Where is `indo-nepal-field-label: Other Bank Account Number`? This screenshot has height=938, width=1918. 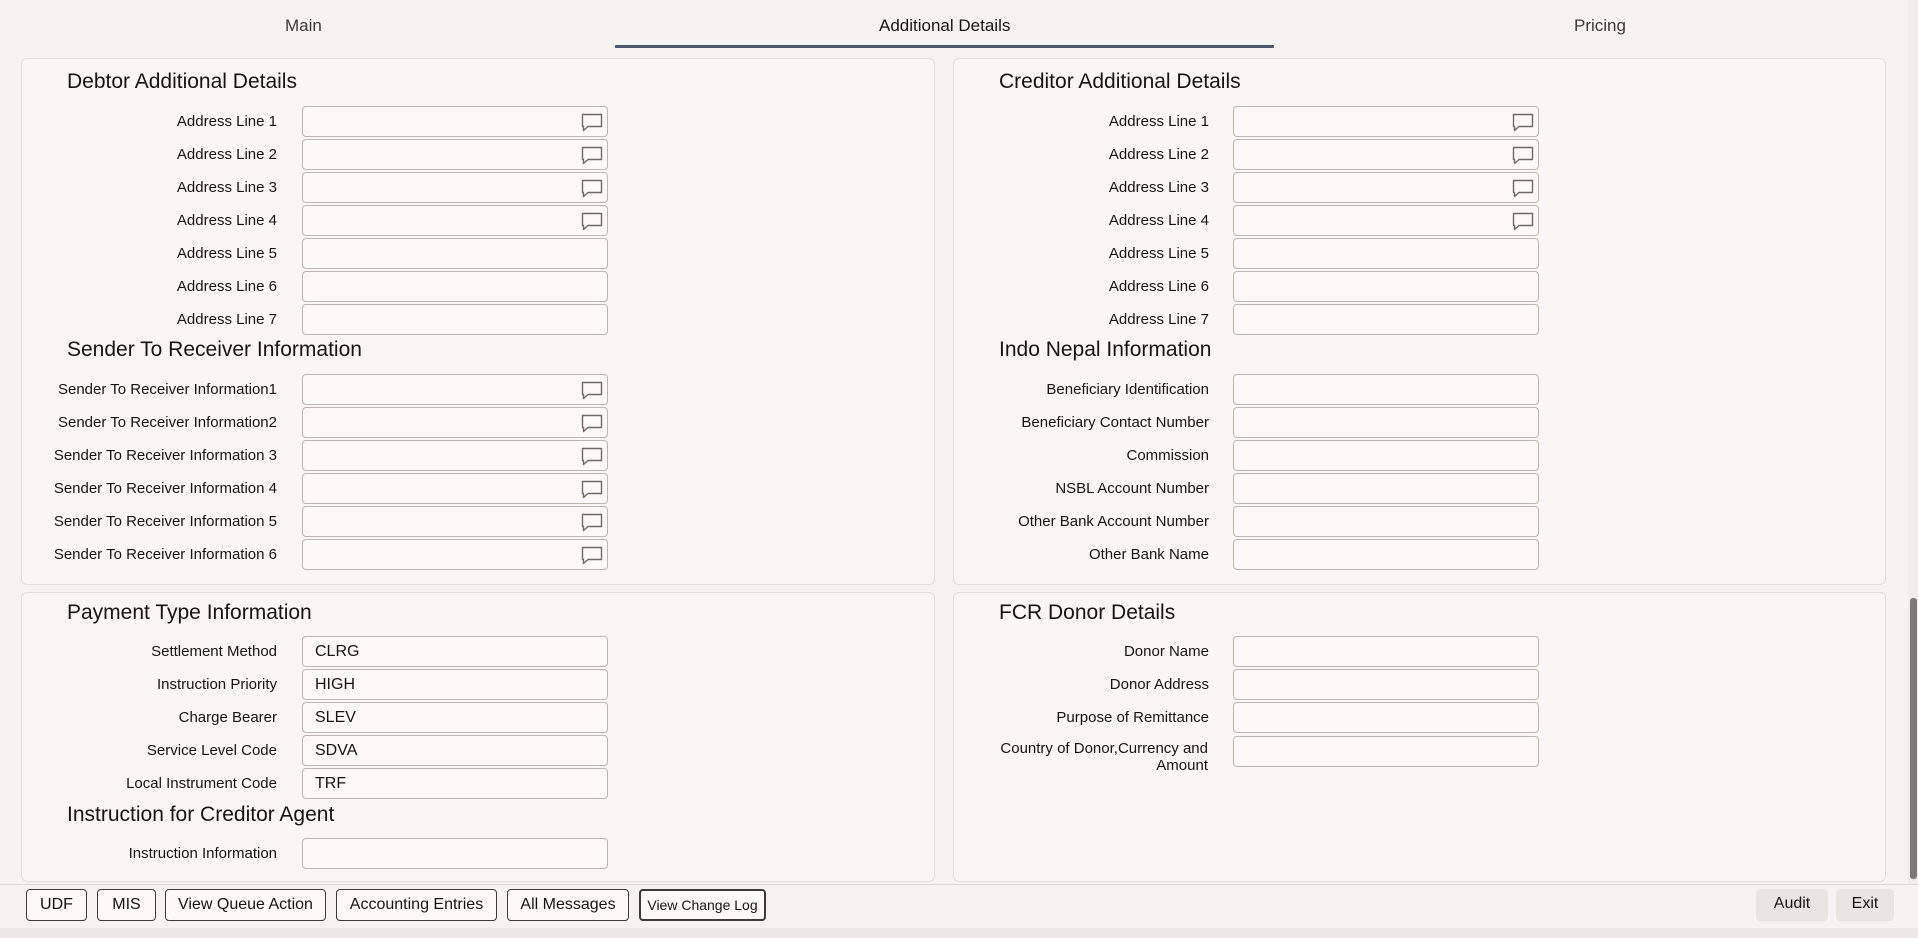 indo-nepal-field-label: Other Bank Account Number is located at coordinates (1113, 521).